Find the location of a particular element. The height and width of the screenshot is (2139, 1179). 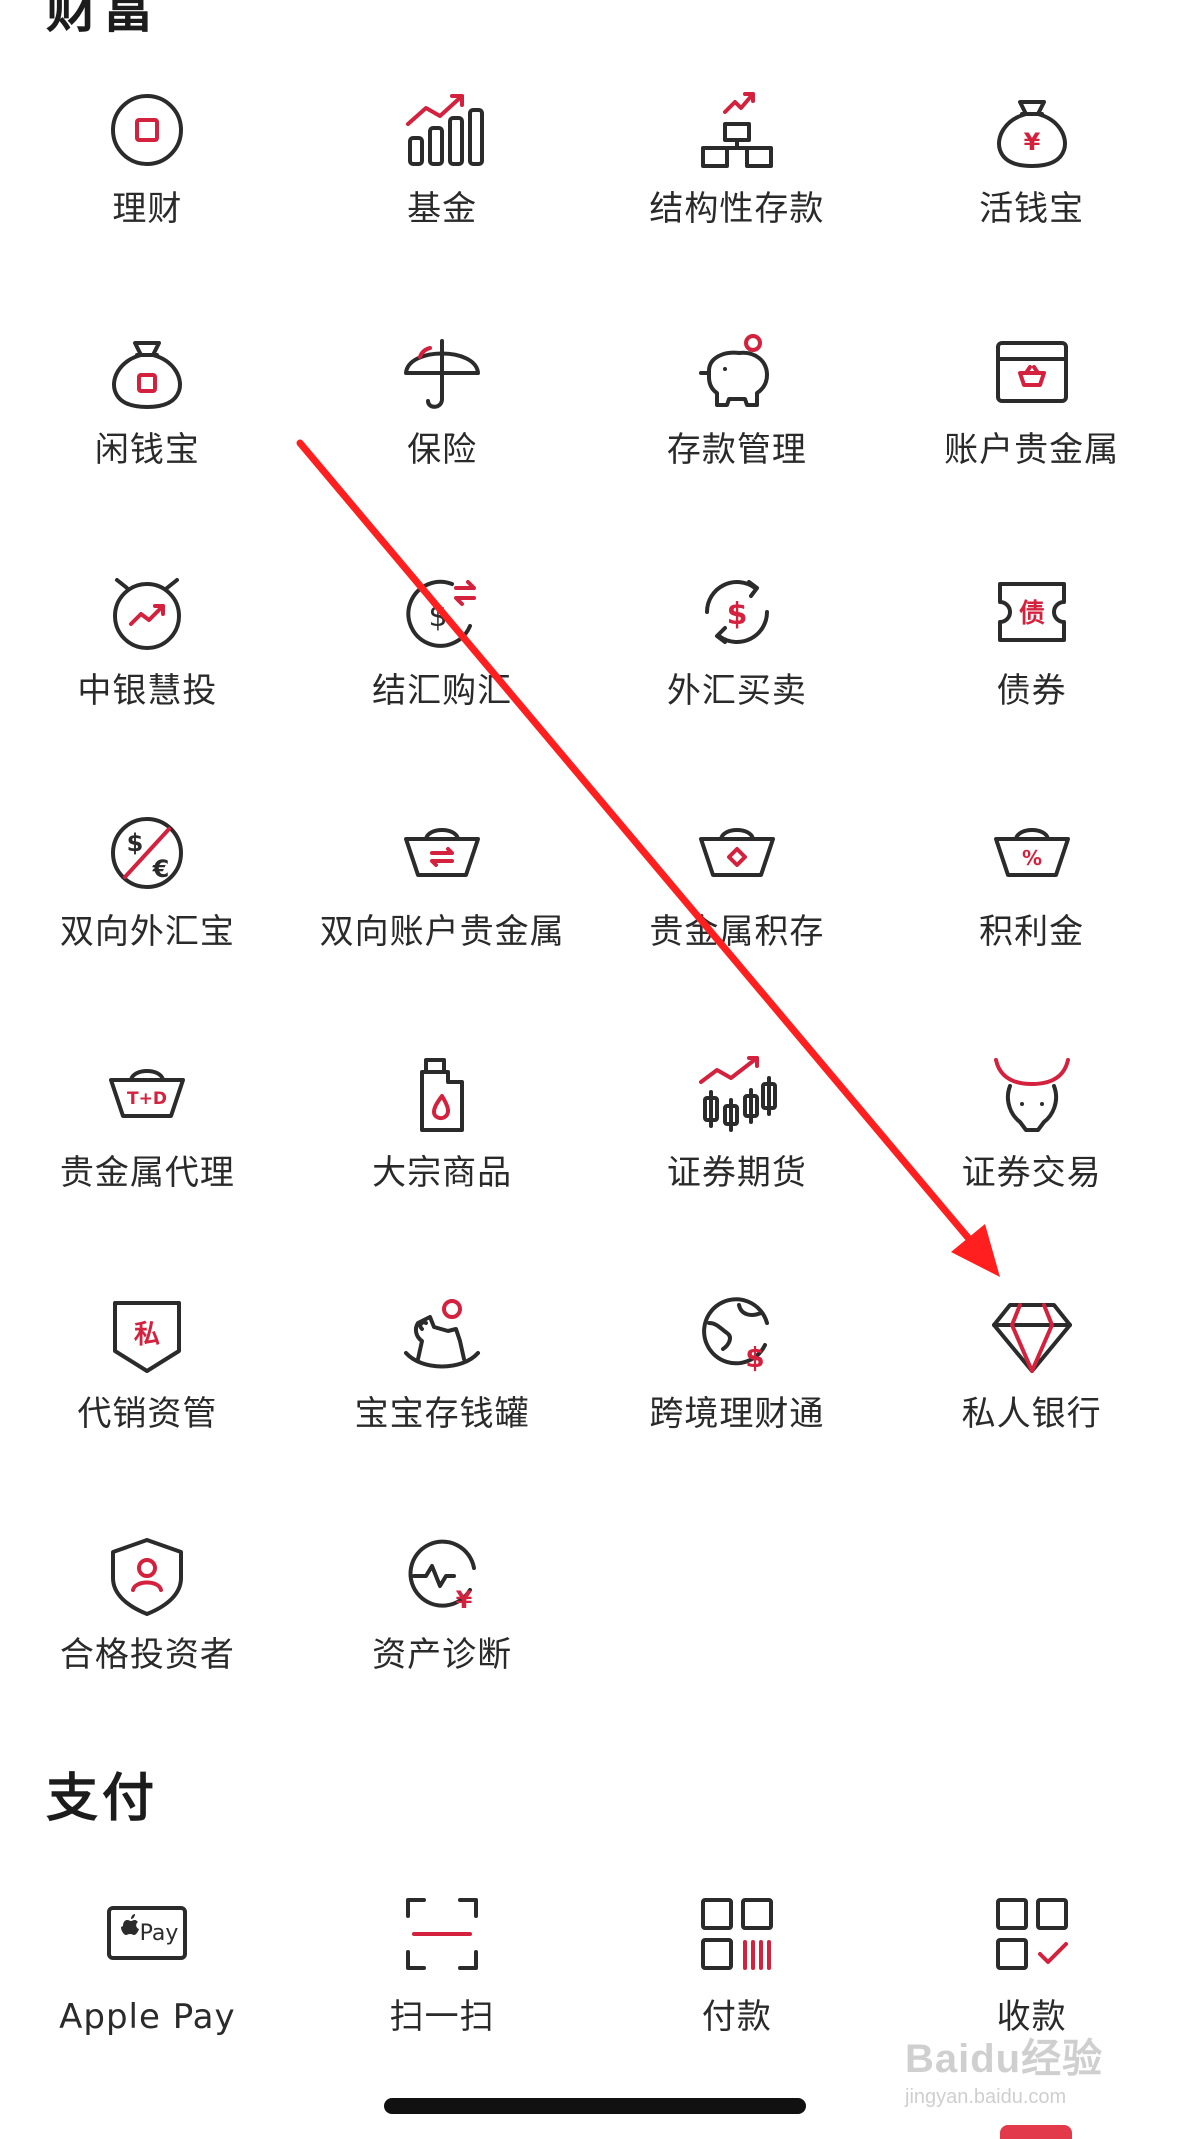

menu-item-smart-invest: 中银慧投 is located at coordinates (147, 628).